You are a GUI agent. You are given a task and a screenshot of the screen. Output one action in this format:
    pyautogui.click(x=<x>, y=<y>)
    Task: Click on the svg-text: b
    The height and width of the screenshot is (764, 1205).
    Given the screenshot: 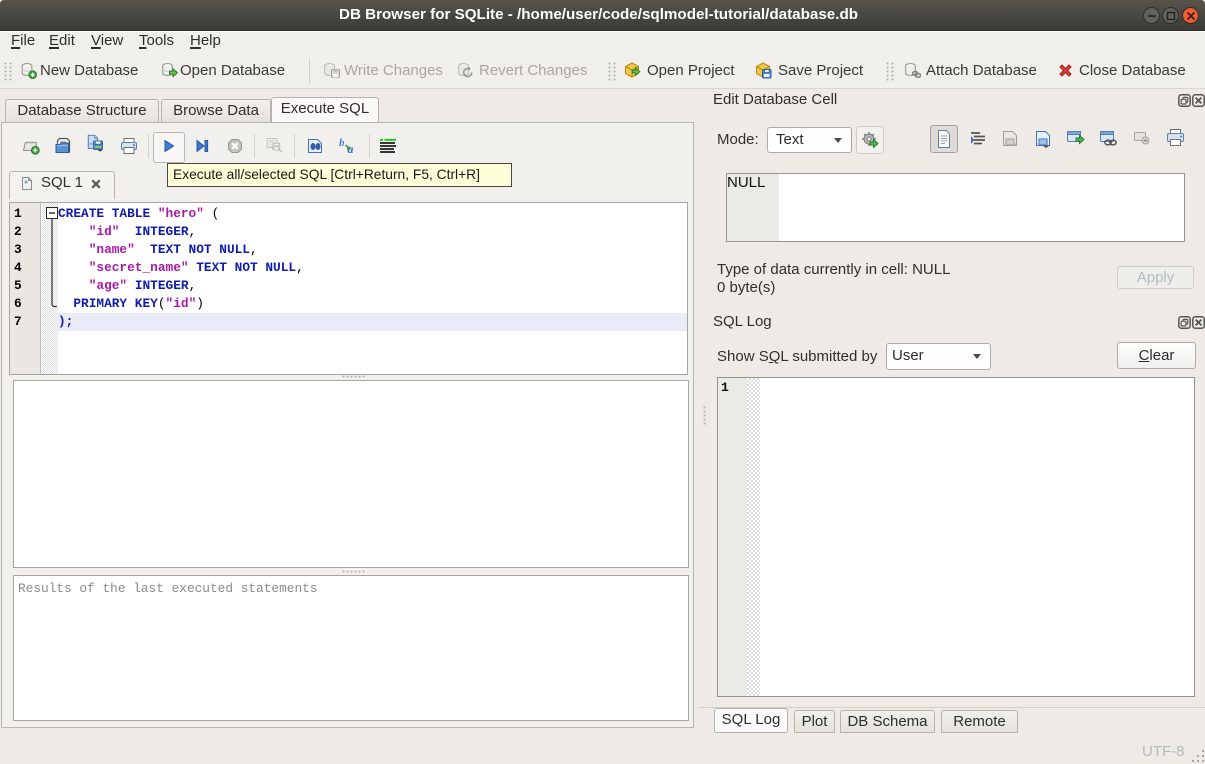 What is the action you would take?
    pyautogui.click(x=342, y=143)
    